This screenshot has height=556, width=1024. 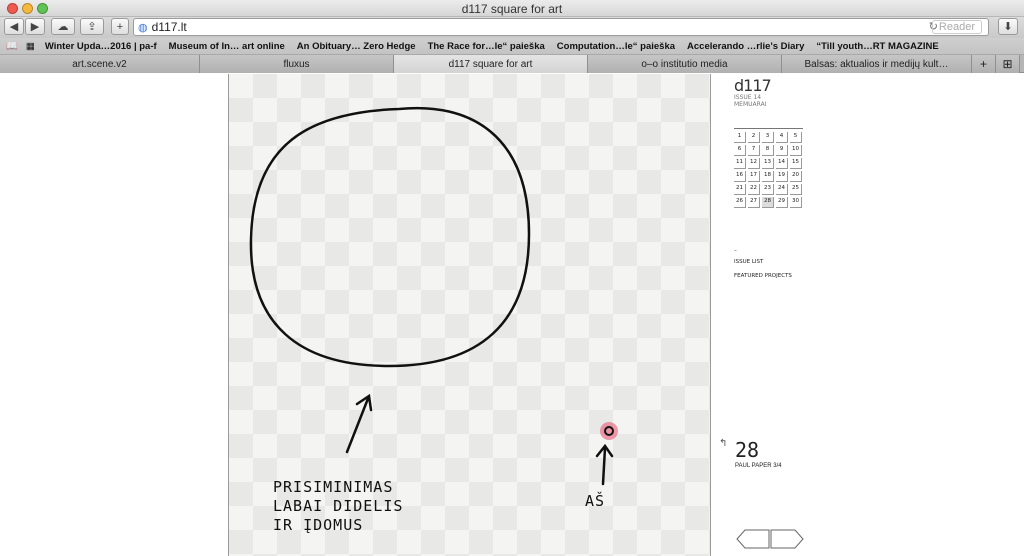 I want to click on memory-caption: PRISIMINIMAS LABAI DIDELIS IR ĮDOMUS, so click(x=338, y=506).